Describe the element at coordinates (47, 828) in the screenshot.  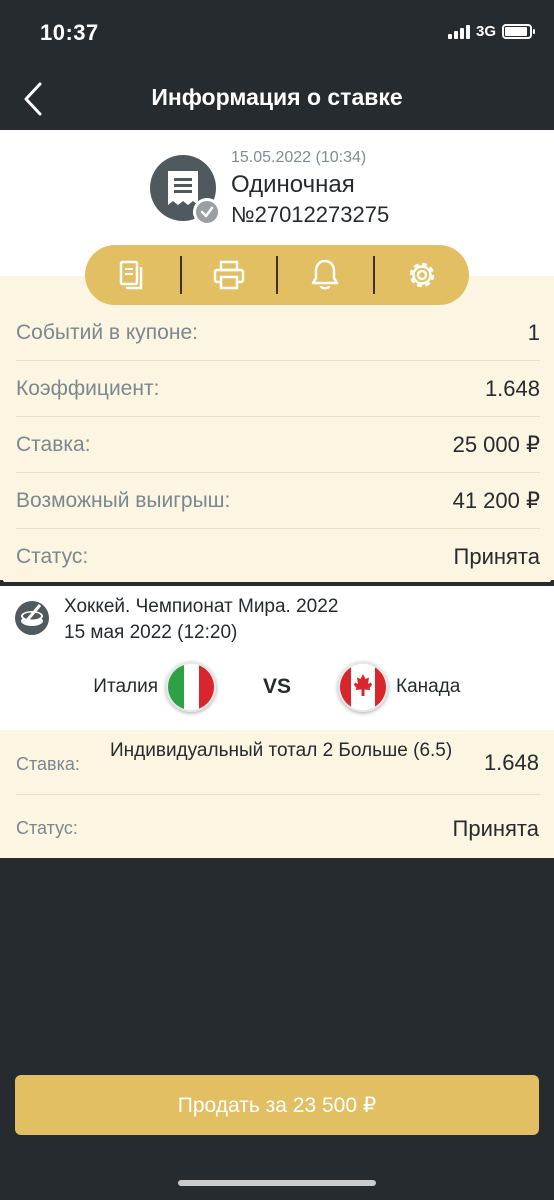
I see `selection-status-label: Статус:` at that location.